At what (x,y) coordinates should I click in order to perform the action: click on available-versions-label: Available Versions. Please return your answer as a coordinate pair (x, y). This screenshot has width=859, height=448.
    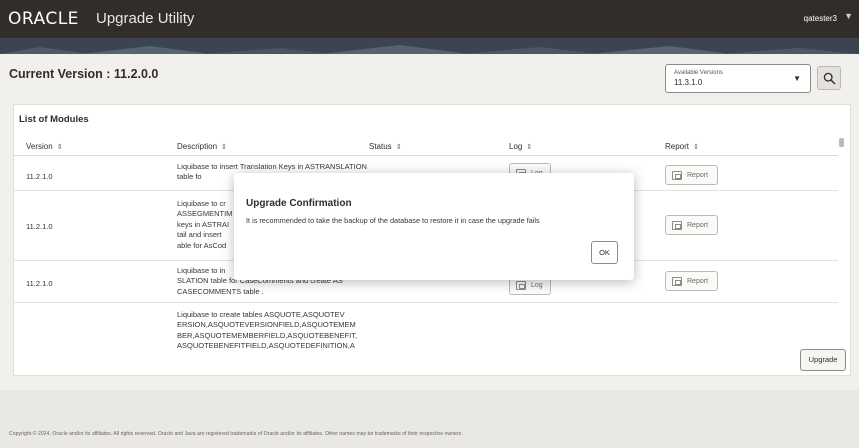
    Looking at the image, I should click on (698, 73).